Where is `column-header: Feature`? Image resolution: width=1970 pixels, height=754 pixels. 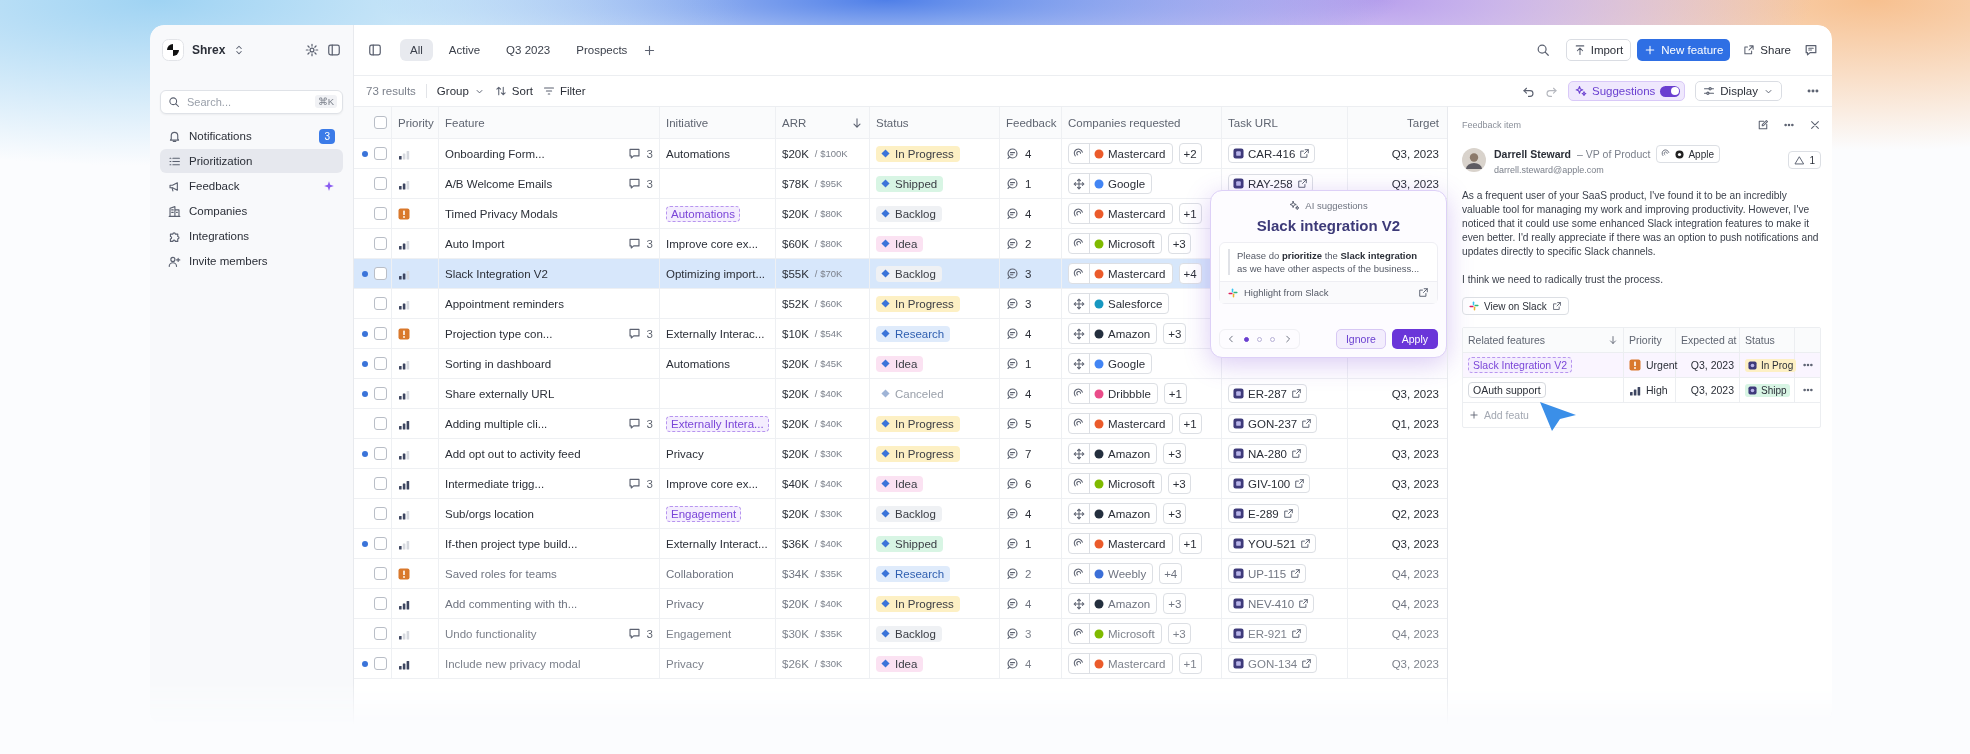 column-header: Feature is located at coordinates (465, 122).